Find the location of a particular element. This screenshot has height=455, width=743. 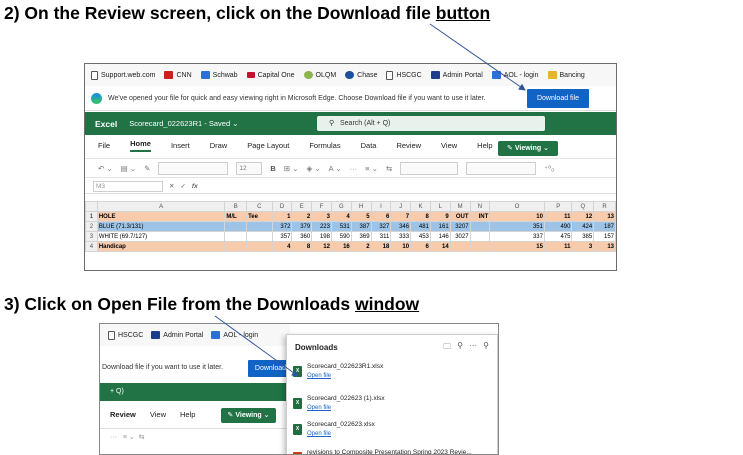

tab-draw: Draw is located at coordinates (219, 145).